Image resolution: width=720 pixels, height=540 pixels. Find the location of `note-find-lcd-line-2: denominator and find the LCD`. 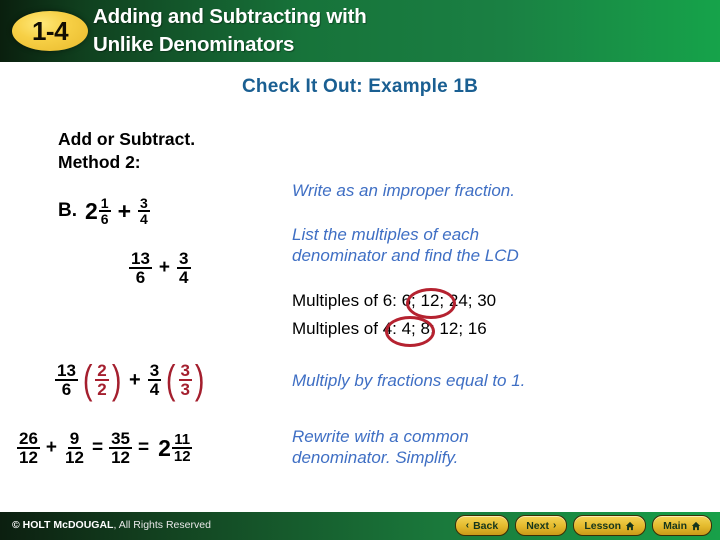

note-find-lcd-line-2: denominator and find the LCD is located at coordinates (405, 255).